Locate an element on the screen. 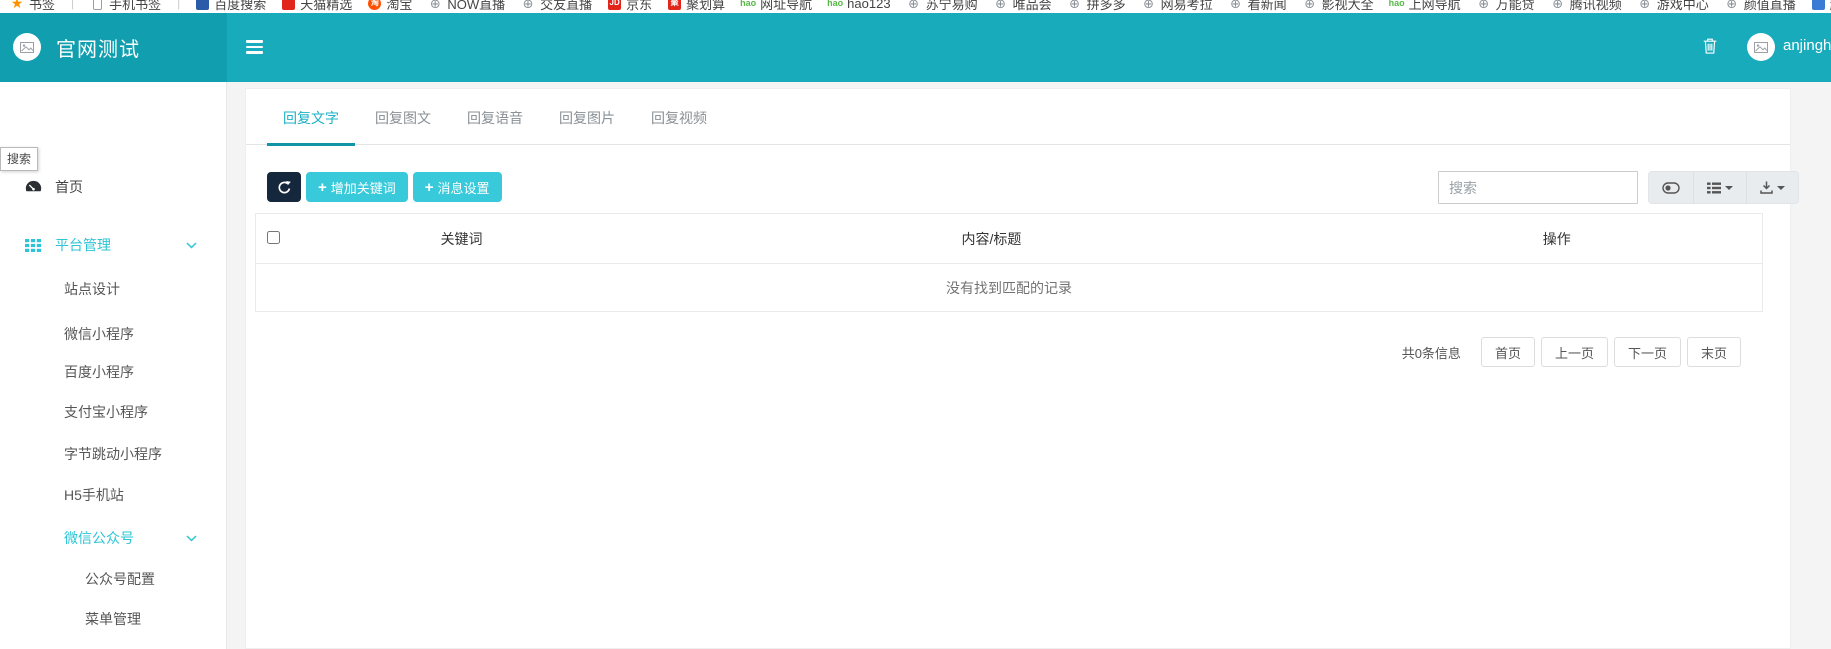  bookmark-item: hao hao123 is located at coordinates (859, 5).